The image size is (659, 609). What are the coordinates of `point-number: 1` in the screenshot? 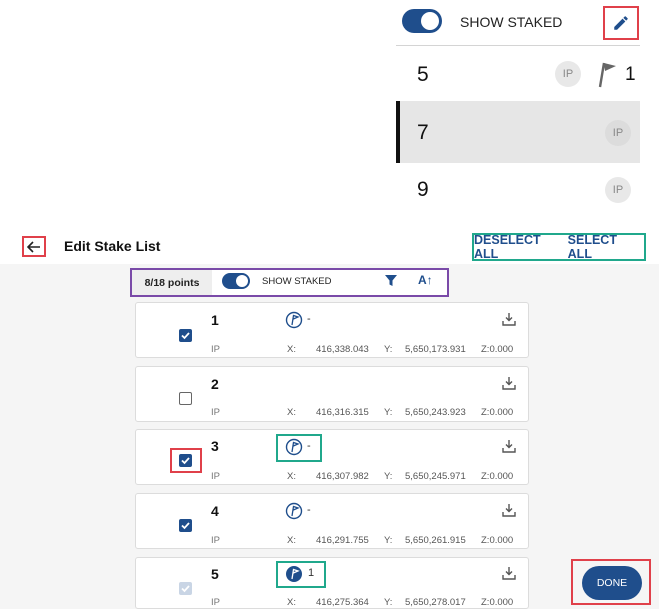 It's located at (215, 320).